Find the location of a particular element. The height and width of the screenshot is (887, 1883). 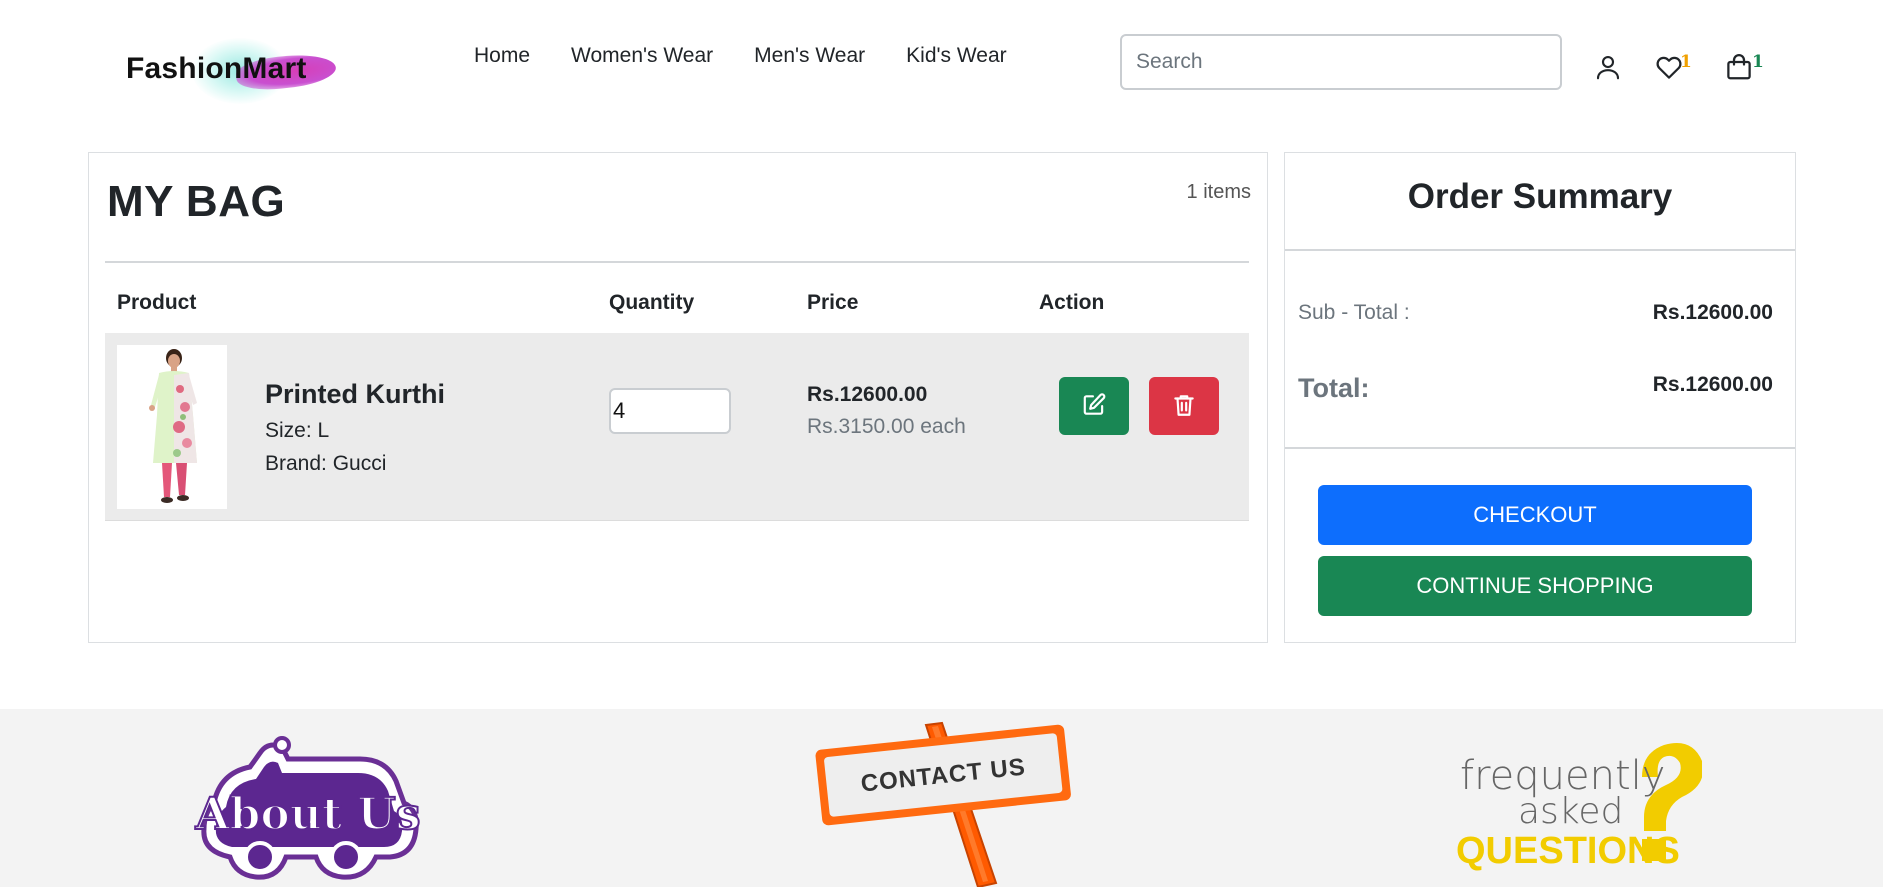

nav-link-home: Home is located at coordinates (502, 56).